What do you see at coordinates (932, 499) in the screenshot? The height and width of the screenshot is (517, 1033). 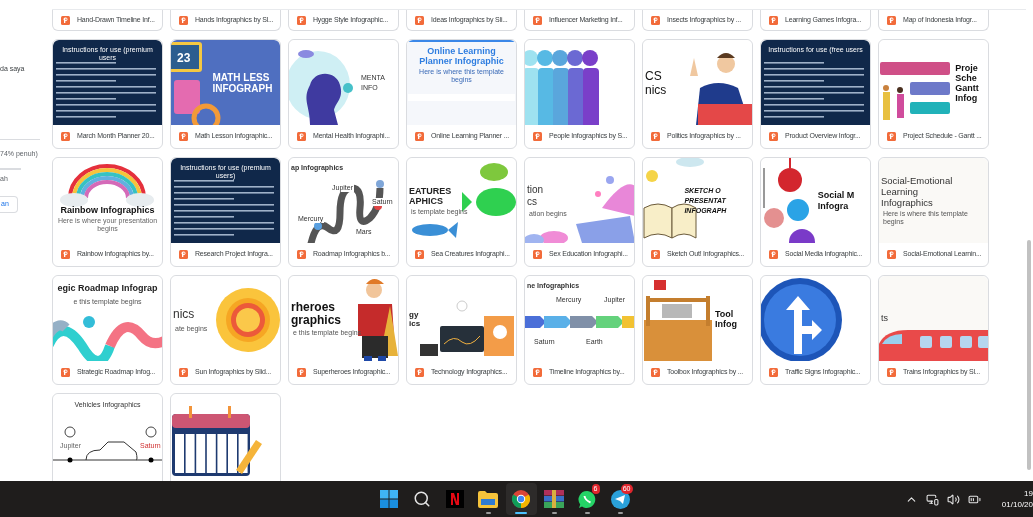 I see `network-icon` at bounding box center [932, 499].